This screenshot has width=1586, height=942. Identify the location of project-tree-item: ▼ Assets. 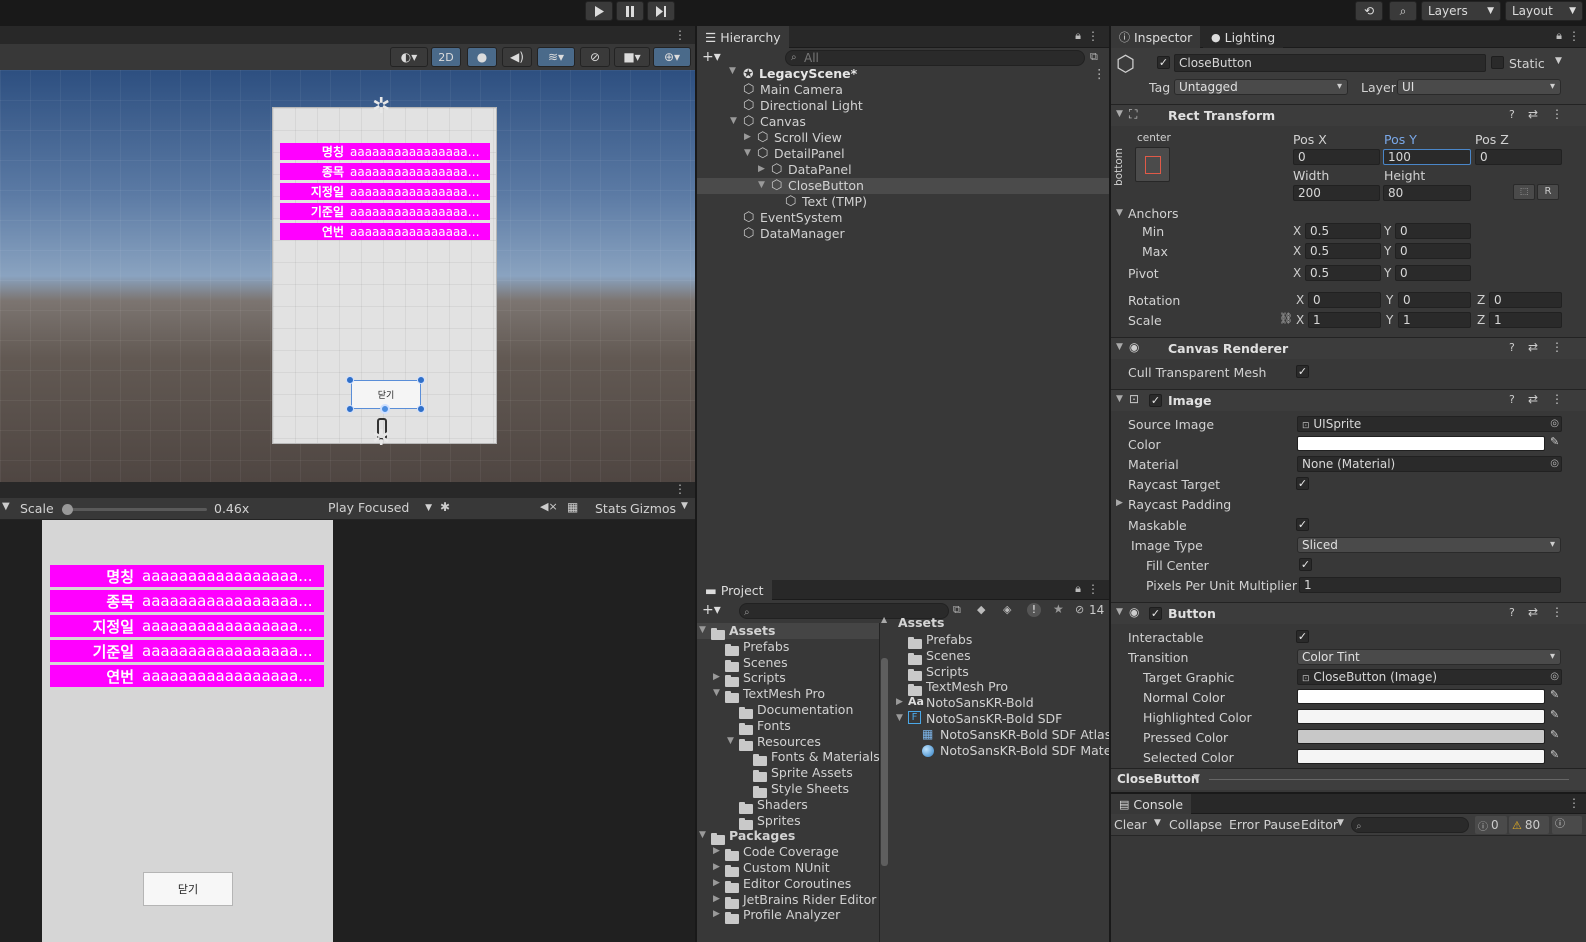
(788, 631).